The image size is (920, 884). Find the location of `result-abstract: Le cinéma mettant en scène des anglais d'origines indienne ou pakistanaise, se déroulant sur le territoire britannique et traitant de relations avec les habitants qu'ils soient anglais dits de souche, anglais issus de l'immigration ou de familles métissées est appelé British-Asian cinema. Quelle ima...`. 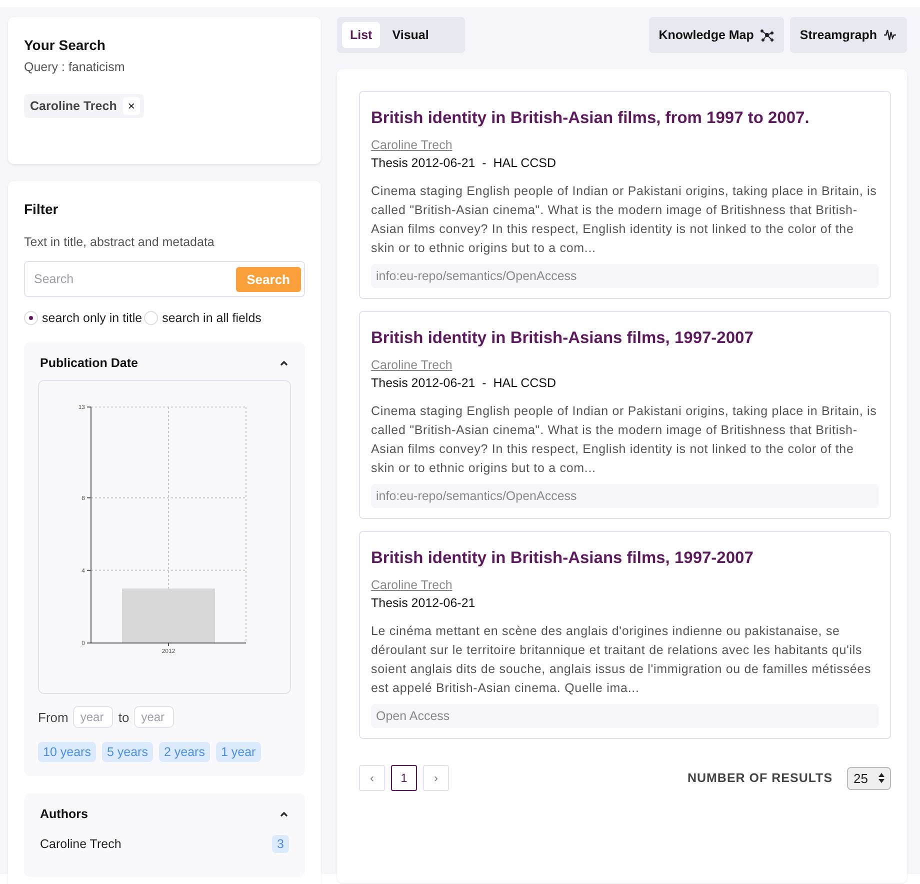

result-abstract: Le cinéma mettant en scène des anglais d'origines indienne ou pakistanaise, se déroulant sur le territoire britannique et traitant de relations avec les habitants qu'ils soient anglais dits de souche, anglais issus de l'immigration ou de familles métissées est appelé British-Asian cinema. Quelle ima... is located at coordinates (621, 660).